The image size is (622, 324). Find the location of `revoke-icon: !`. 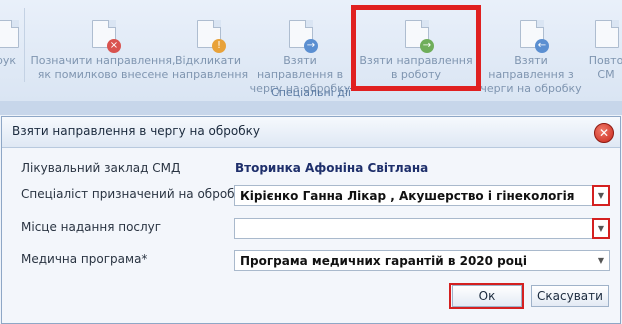

revoke-icon: ! is located at coordinates (211, 36).